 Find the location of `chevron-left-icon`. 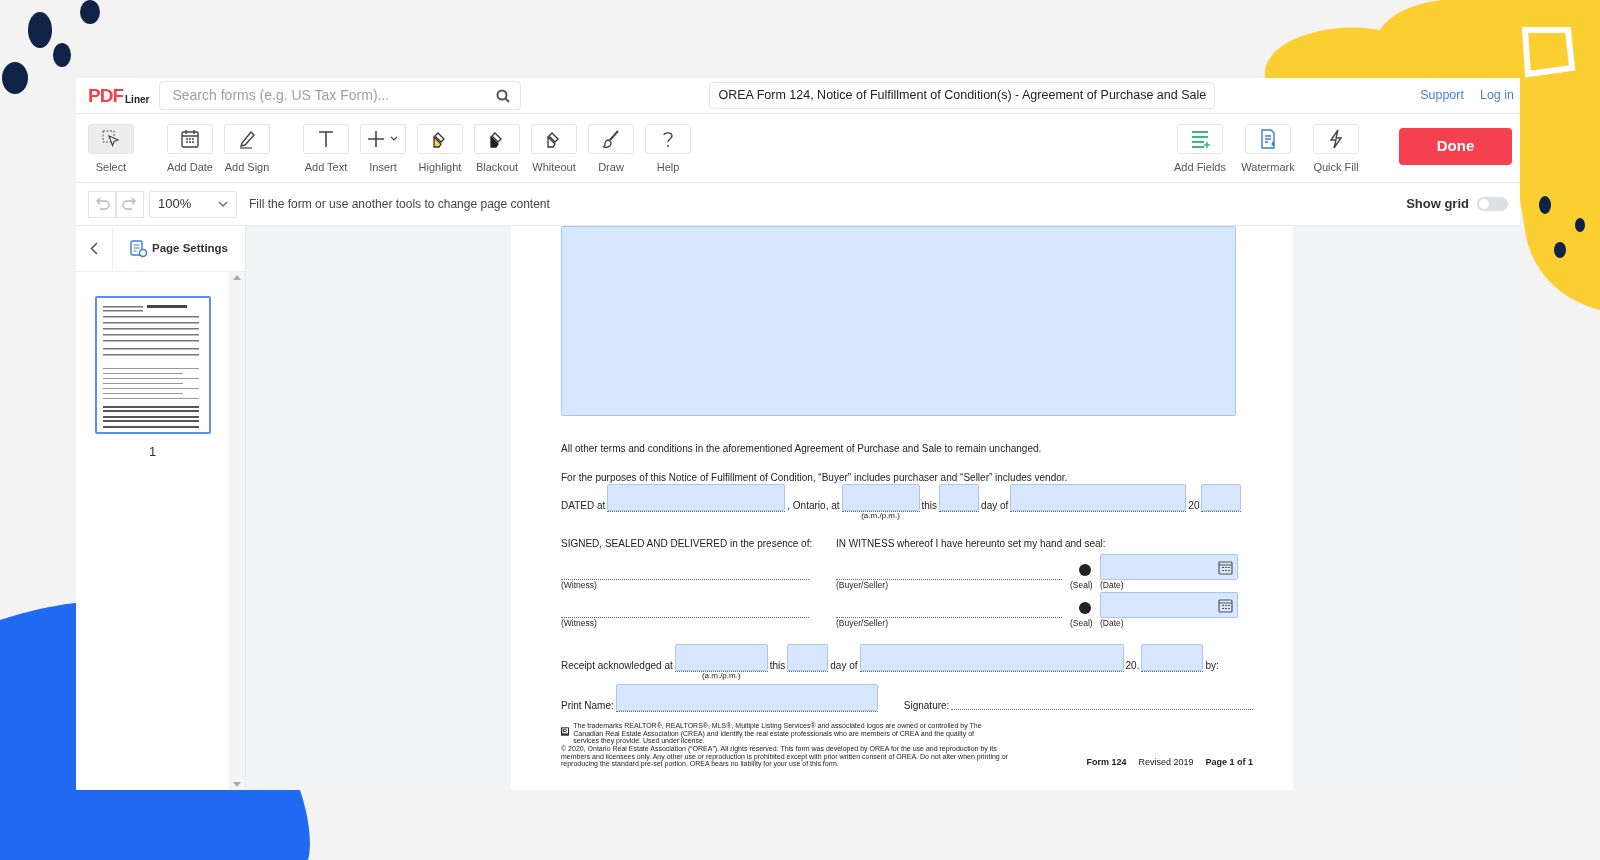

chevron-left-icon is located at coordinates (94, 248).